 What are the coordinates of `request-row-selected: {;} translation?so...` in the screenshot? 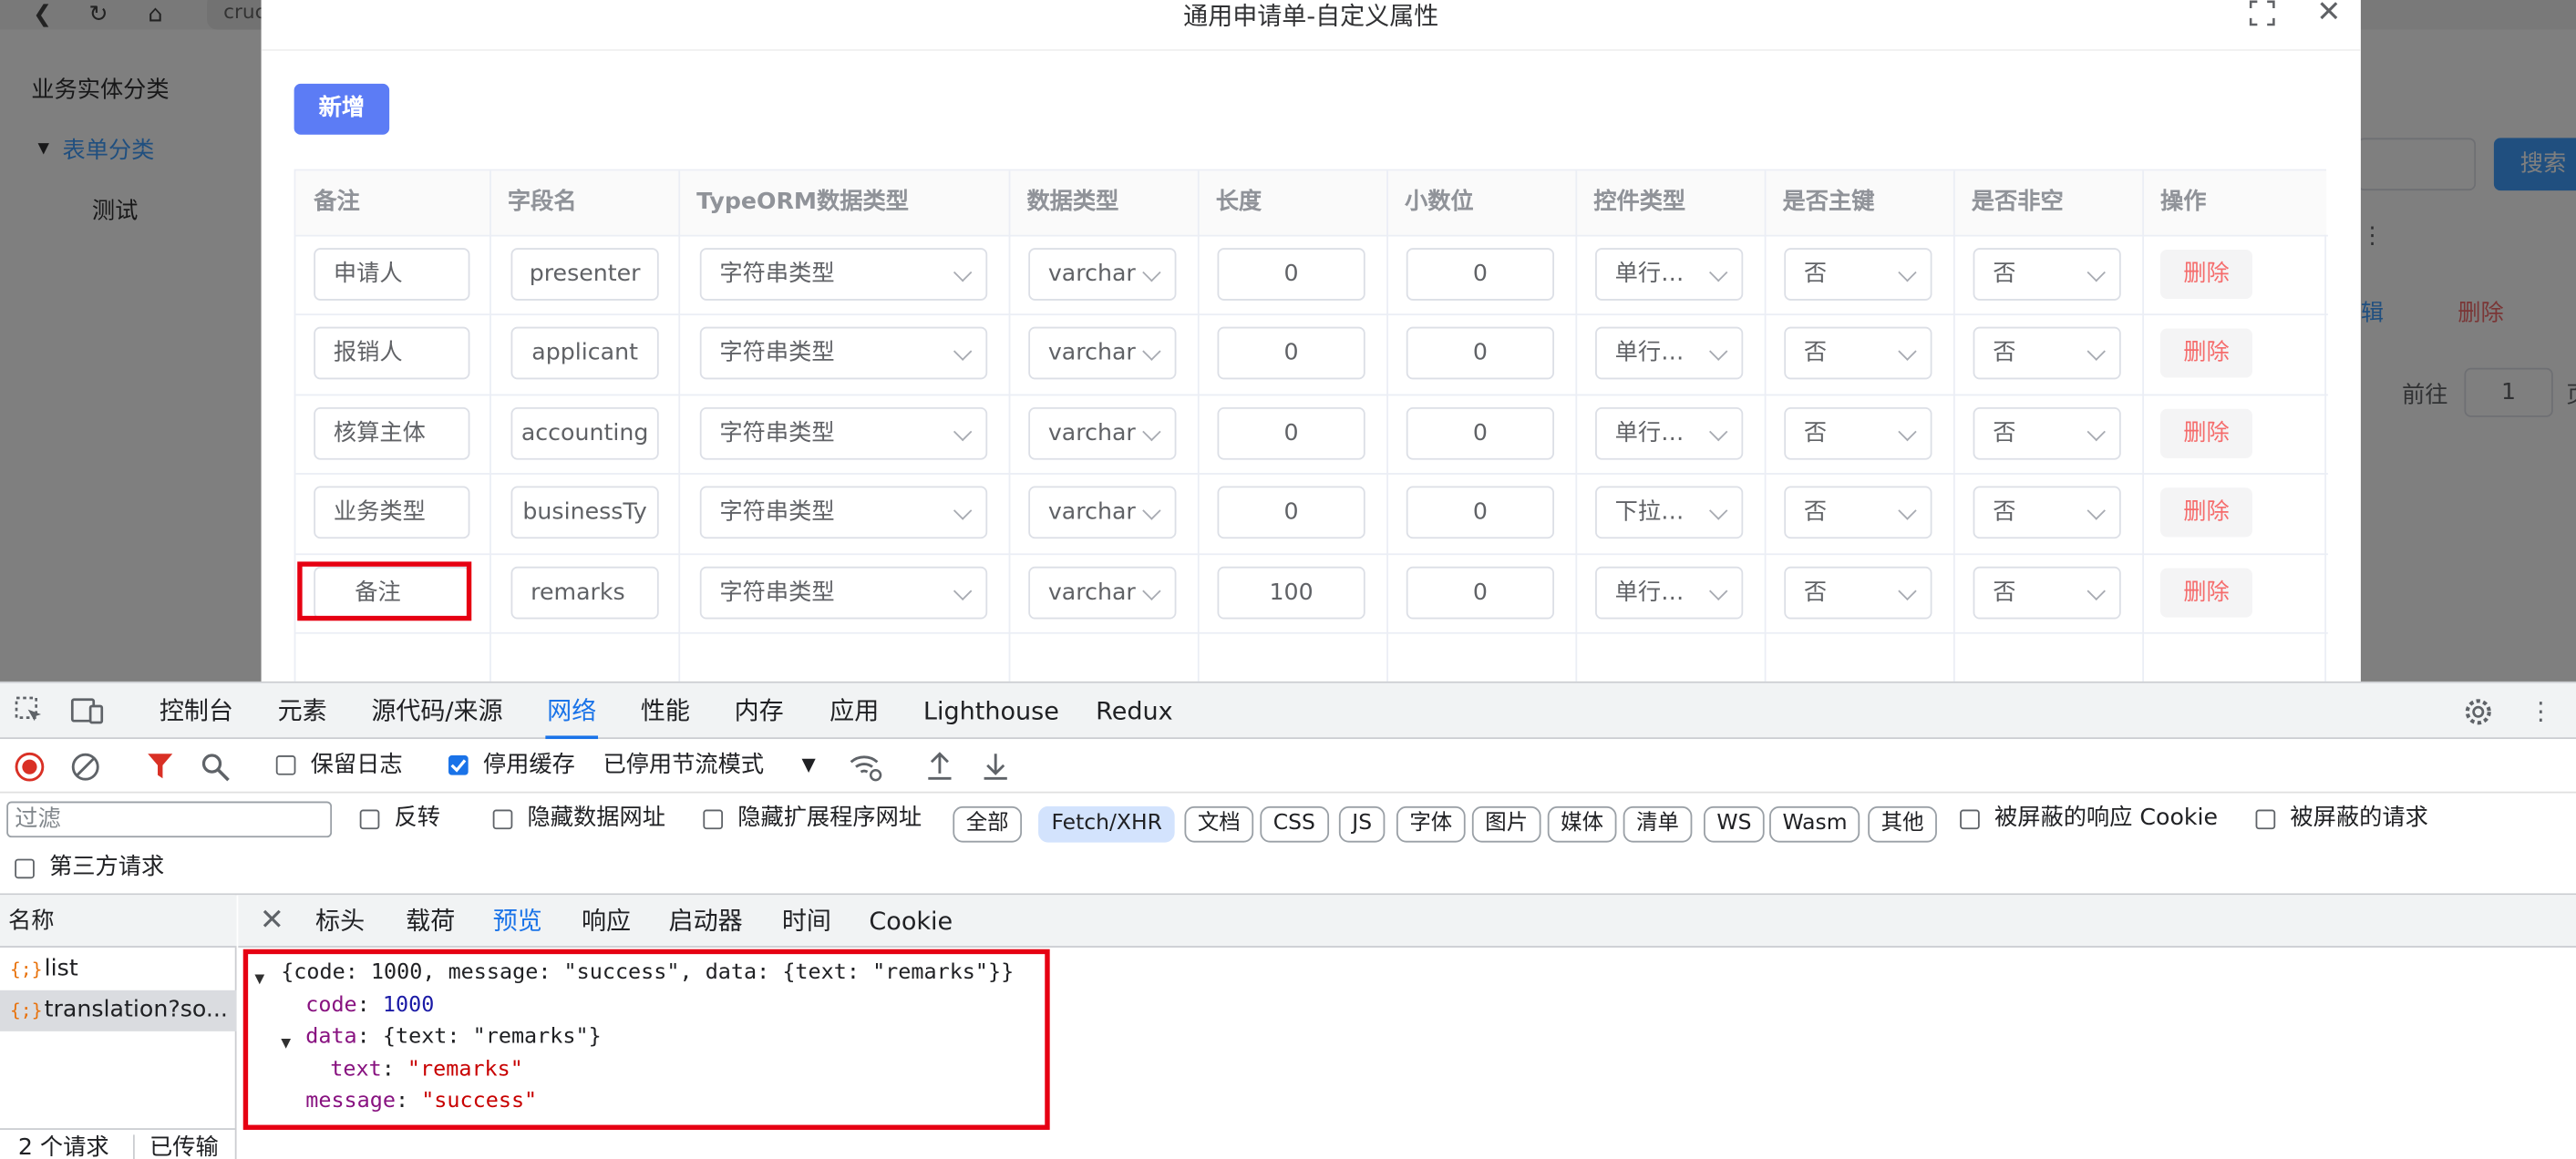 It's located at (119, 1010).